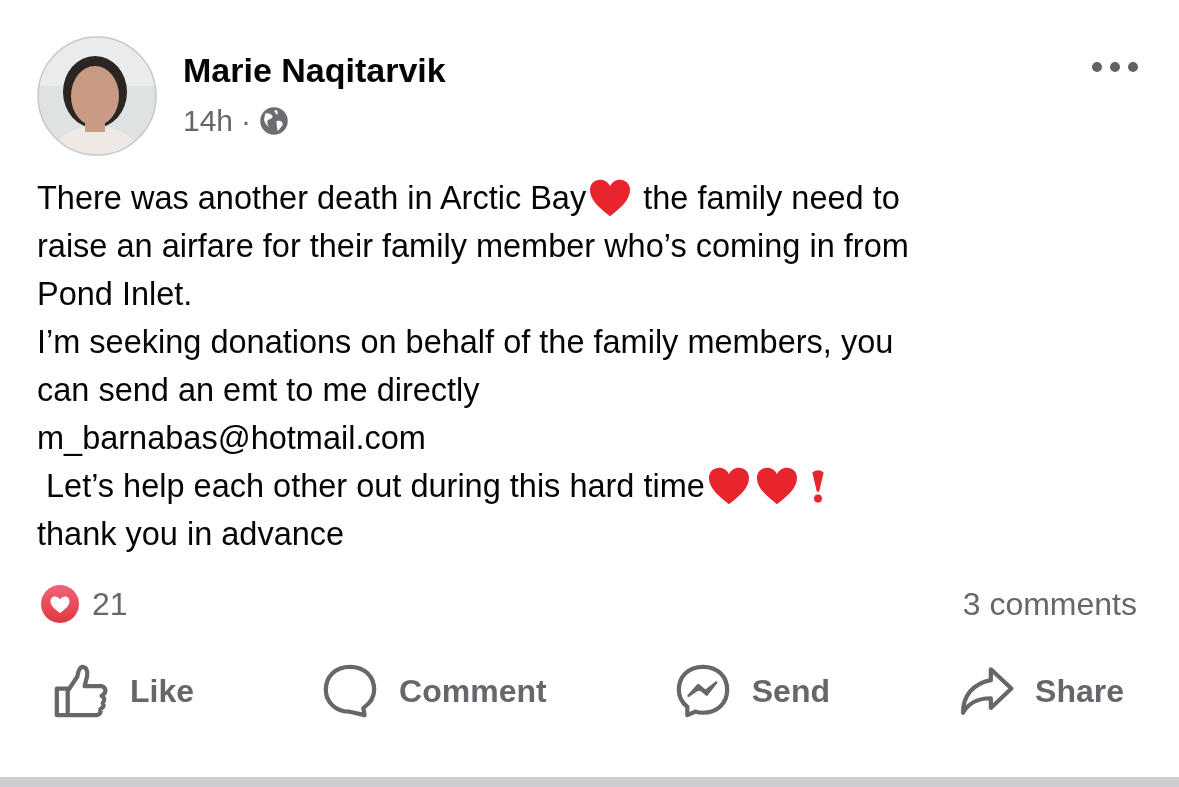 The image size is (1179, 787). Describe the element at coordinates (312, 198) in the screenshot. I see `post-text: There was another death in Arctic Bay` at that location.